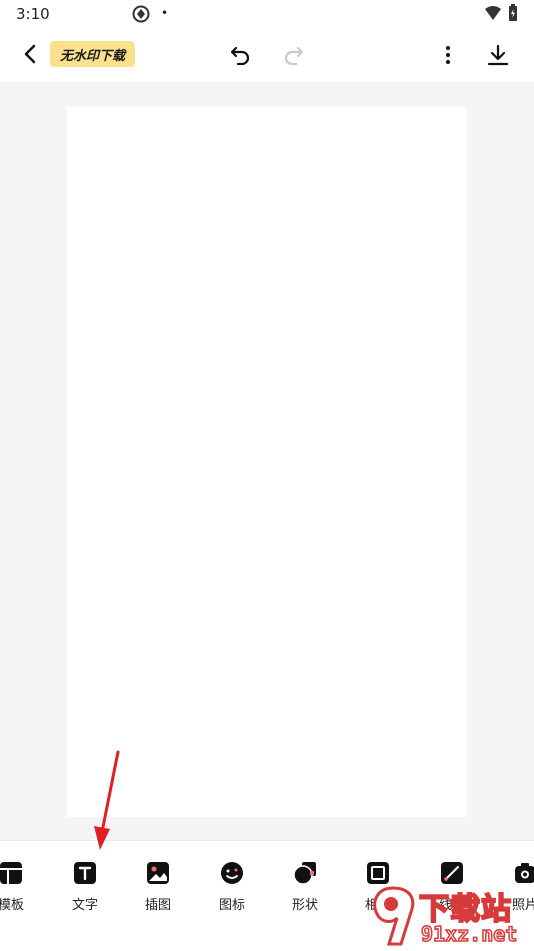  I want to click on editor-top-bar: 无水印下载, so click(267, 55).